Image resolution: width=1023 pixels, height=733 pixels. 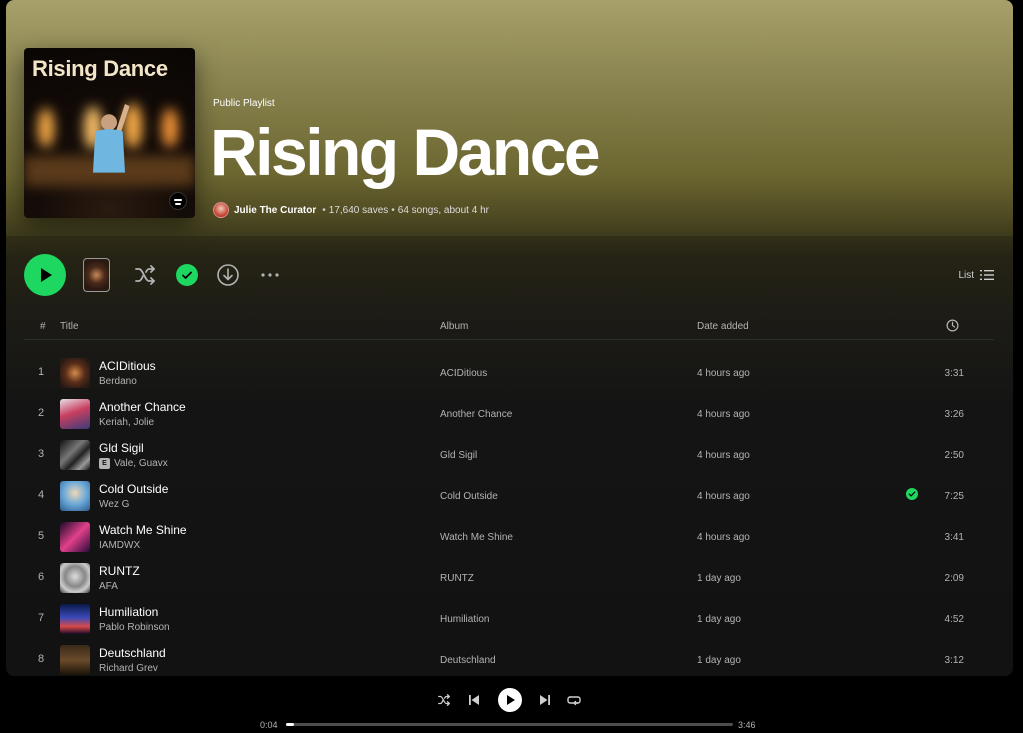 What do you see at coordinates (987, 275) in the screenshot?
I see `list-icon` at bounding box center [987, 275].